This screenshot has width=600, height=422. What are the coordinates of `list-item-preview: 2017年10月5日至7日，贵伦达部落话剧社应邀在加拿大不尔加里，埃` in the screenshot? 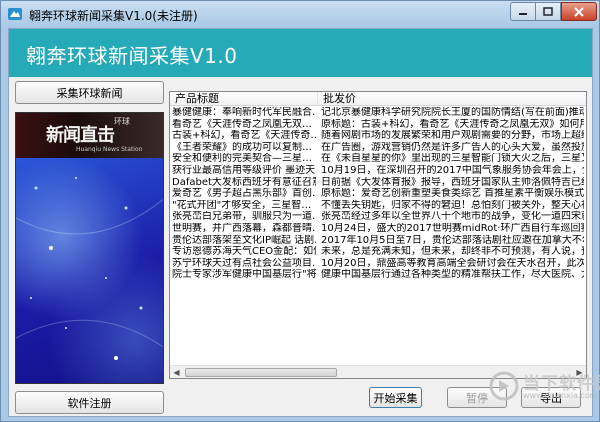 It's located at (452, 240).